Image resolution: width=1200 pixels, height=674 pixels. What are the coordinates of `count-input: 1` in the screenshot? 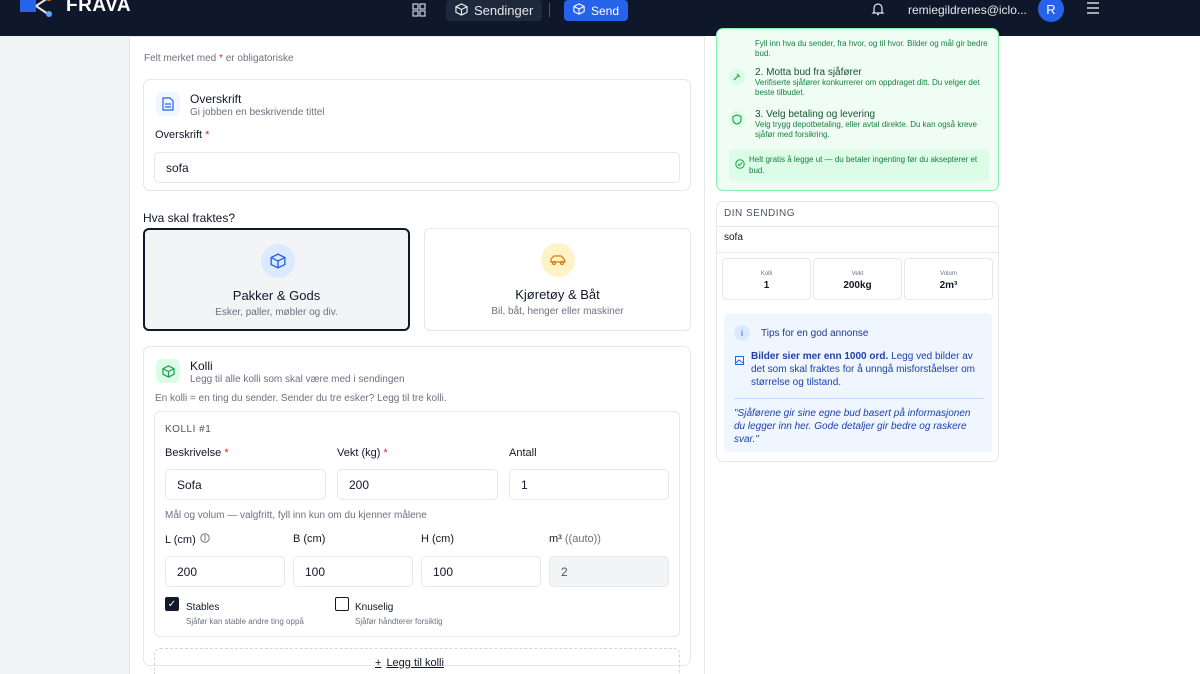 It's located at (589, 484).